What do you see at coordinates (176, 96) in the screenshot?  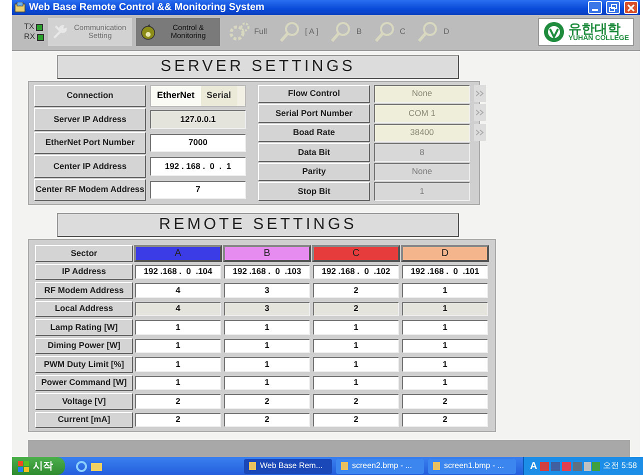 I see `toggle-option: EtherNet` at bounding box center [176, 96].